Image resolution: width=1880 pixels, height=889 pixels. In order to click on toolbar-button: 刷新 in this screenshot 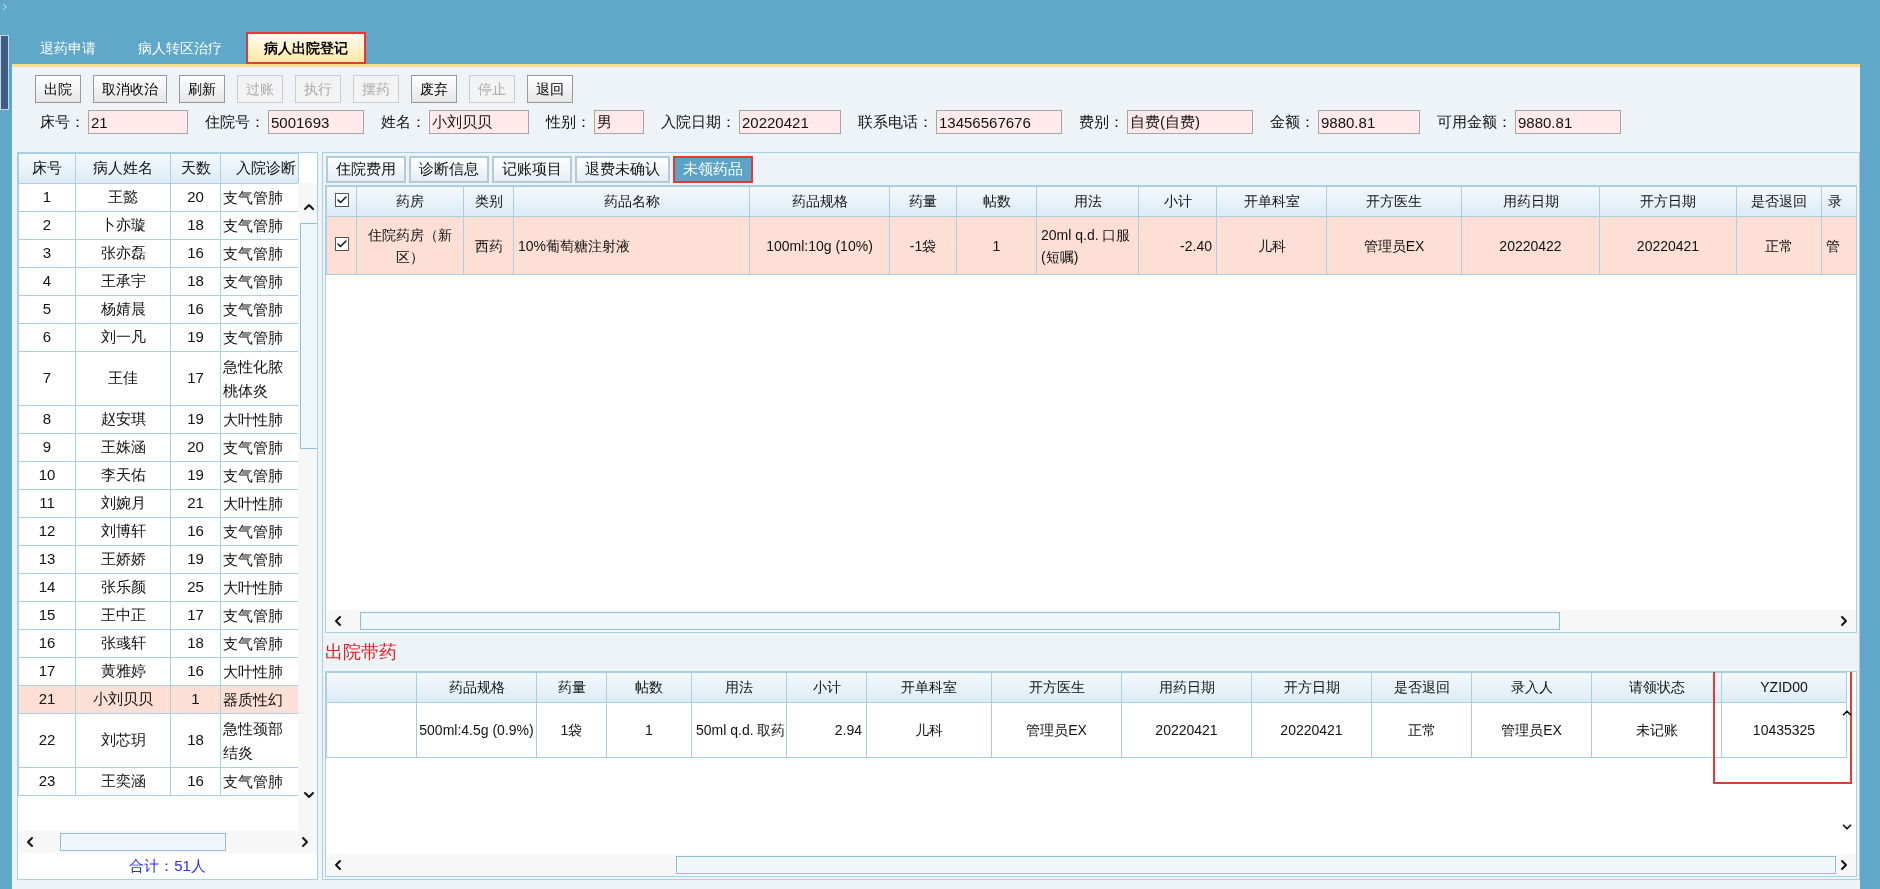, I will do `click(202, 89)`.